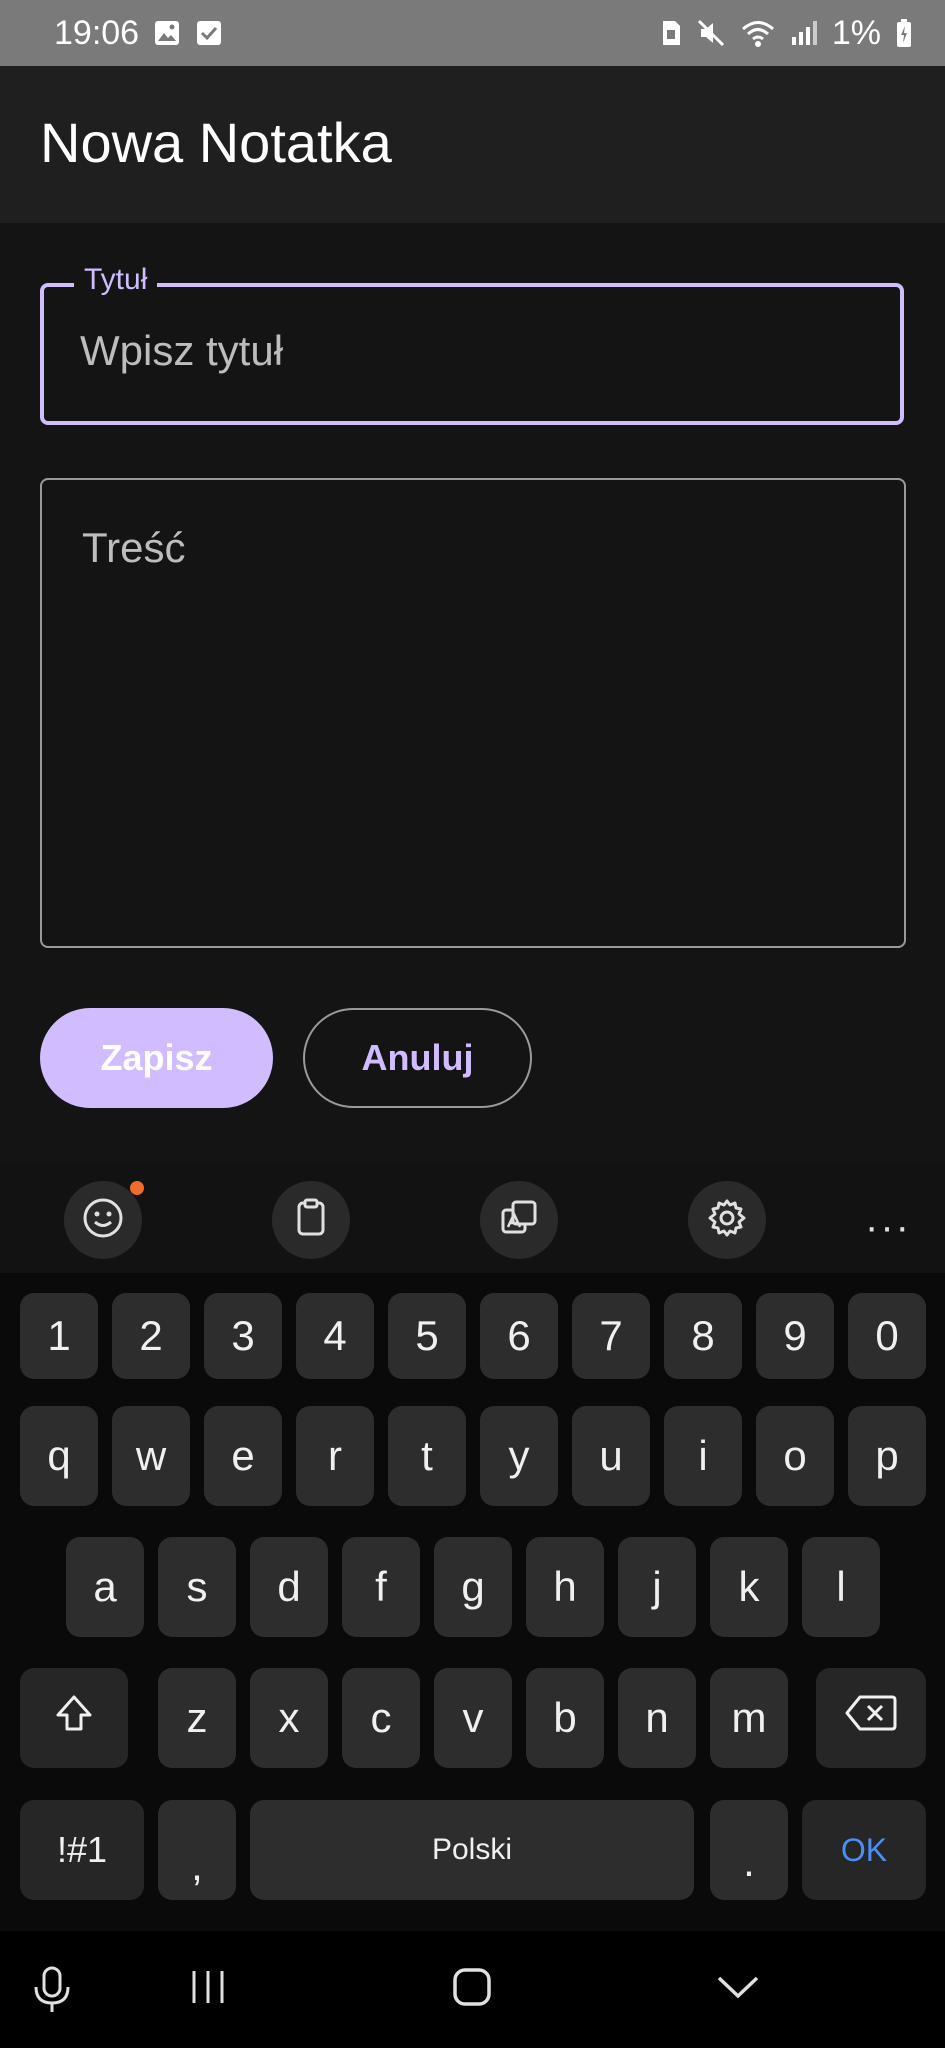  I want to click on notification-dot, so click(137, 1188).